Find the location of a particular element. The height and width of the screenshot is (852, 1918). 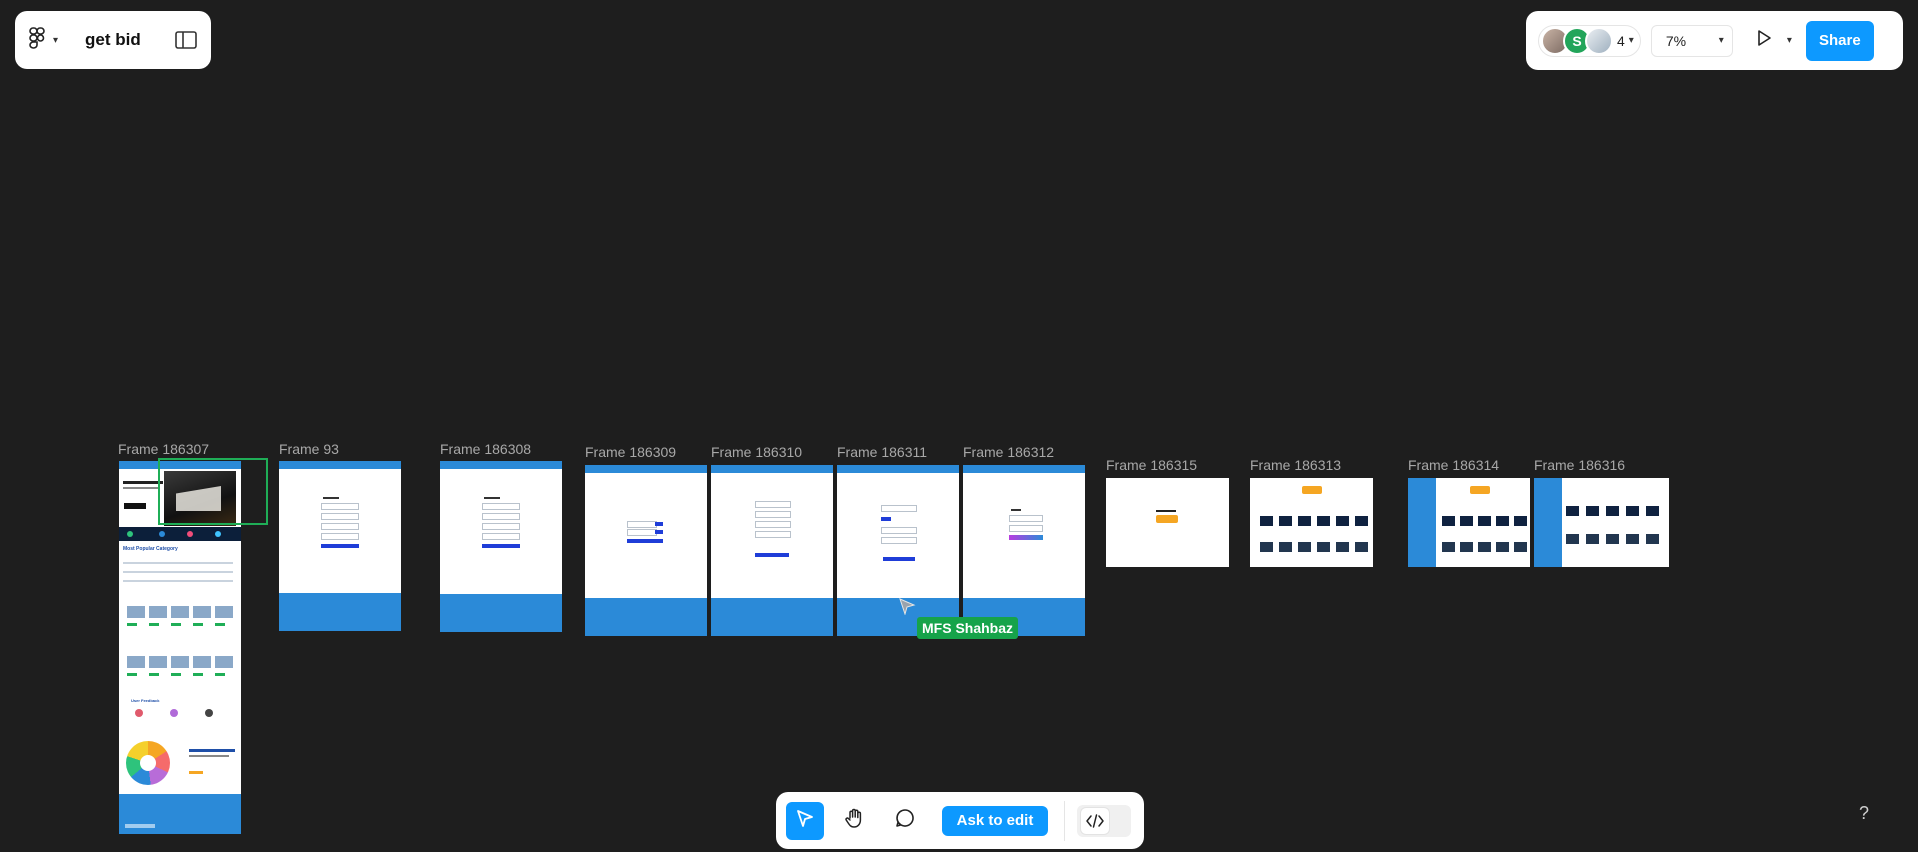

file-name: get bid is located at coordinates (113, 40).